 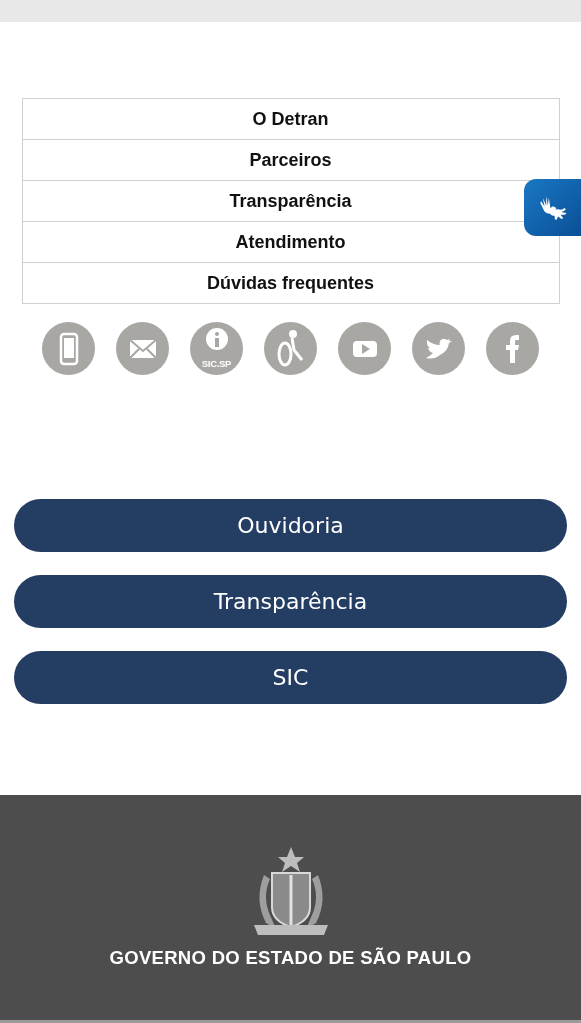 I want to click on menu-item: O Detran, so click(x=272, y=119).